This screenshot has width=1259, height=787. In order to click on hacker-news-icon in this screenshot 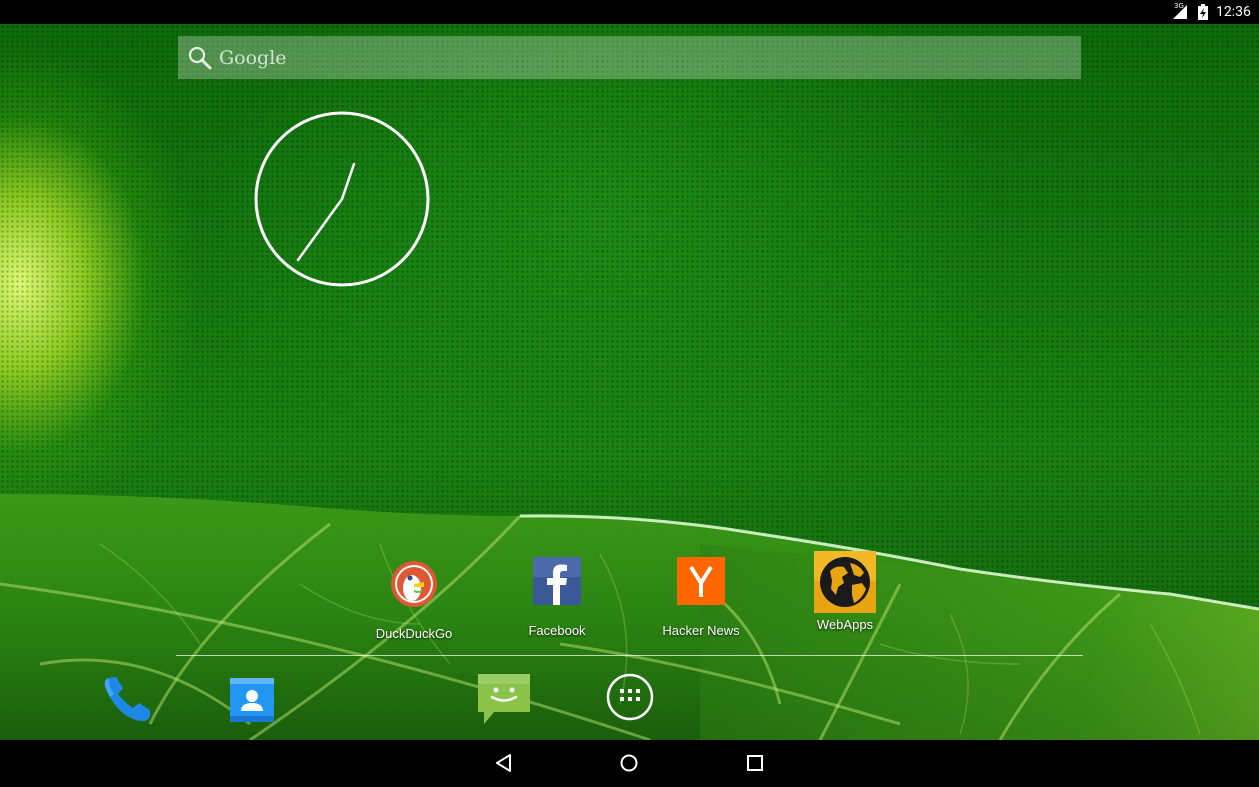, I will do `click(701, 581)`.